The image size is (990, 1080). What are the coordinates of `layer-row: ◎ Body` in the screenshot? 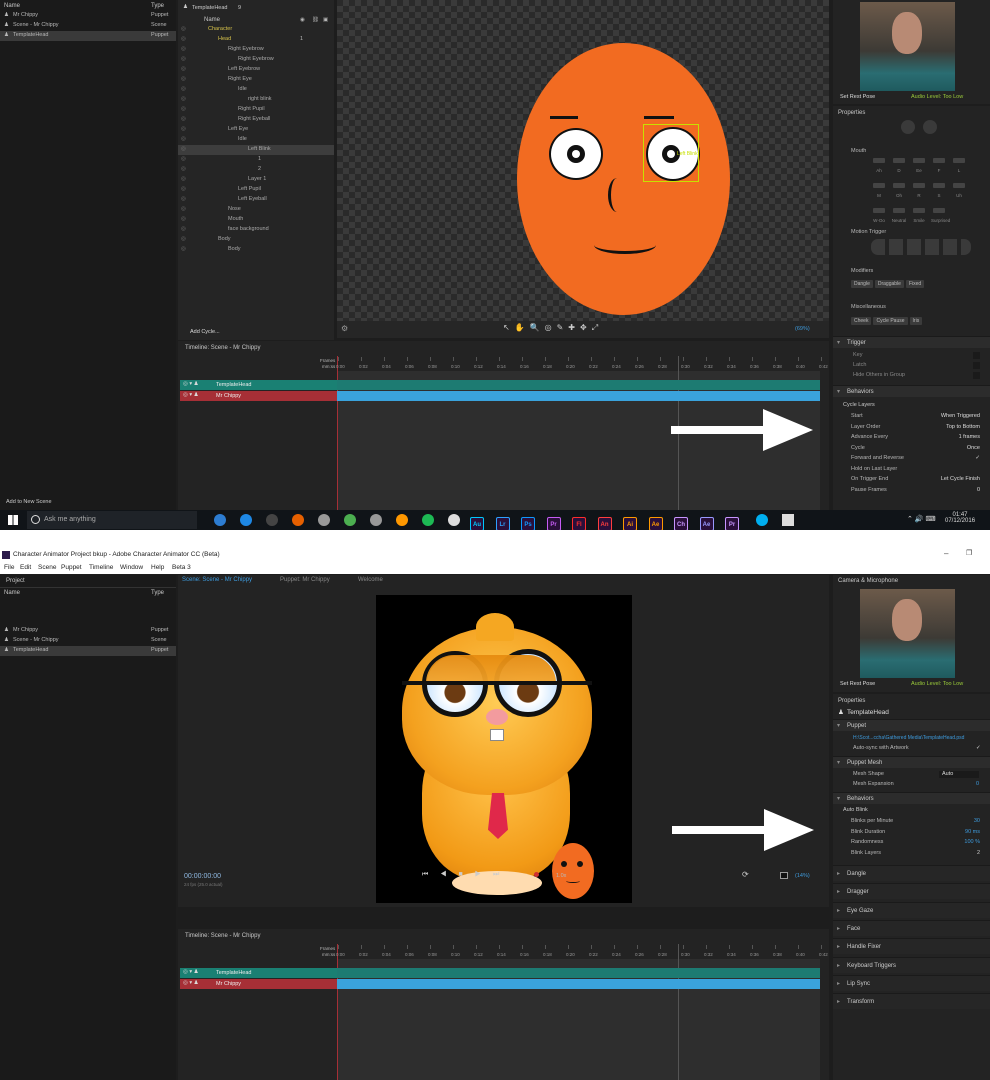 It's located at (256, 250).